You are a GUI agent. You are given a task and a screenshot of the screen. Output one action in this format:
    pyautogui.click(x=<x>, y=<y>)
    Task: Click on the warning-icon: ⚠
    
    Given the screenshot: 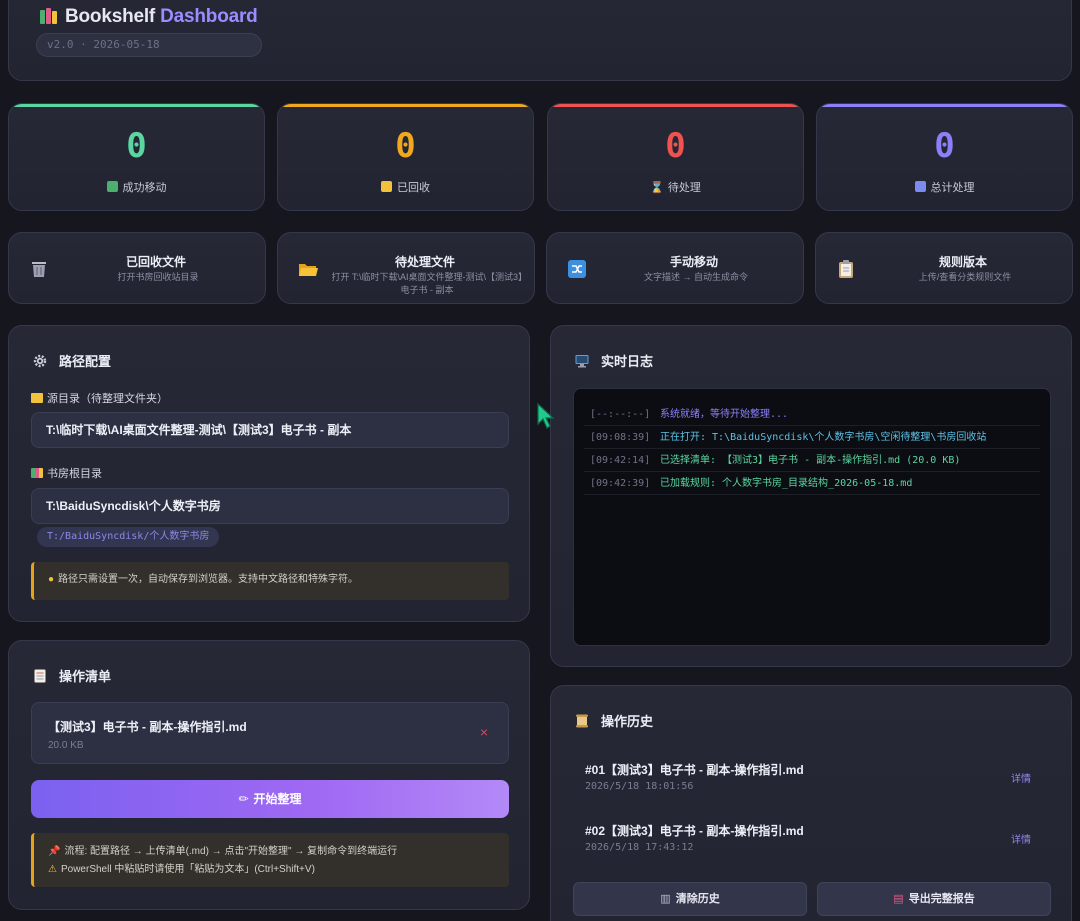 What is the action you would take?
    pyautogui.click(x=52, y=869)
    